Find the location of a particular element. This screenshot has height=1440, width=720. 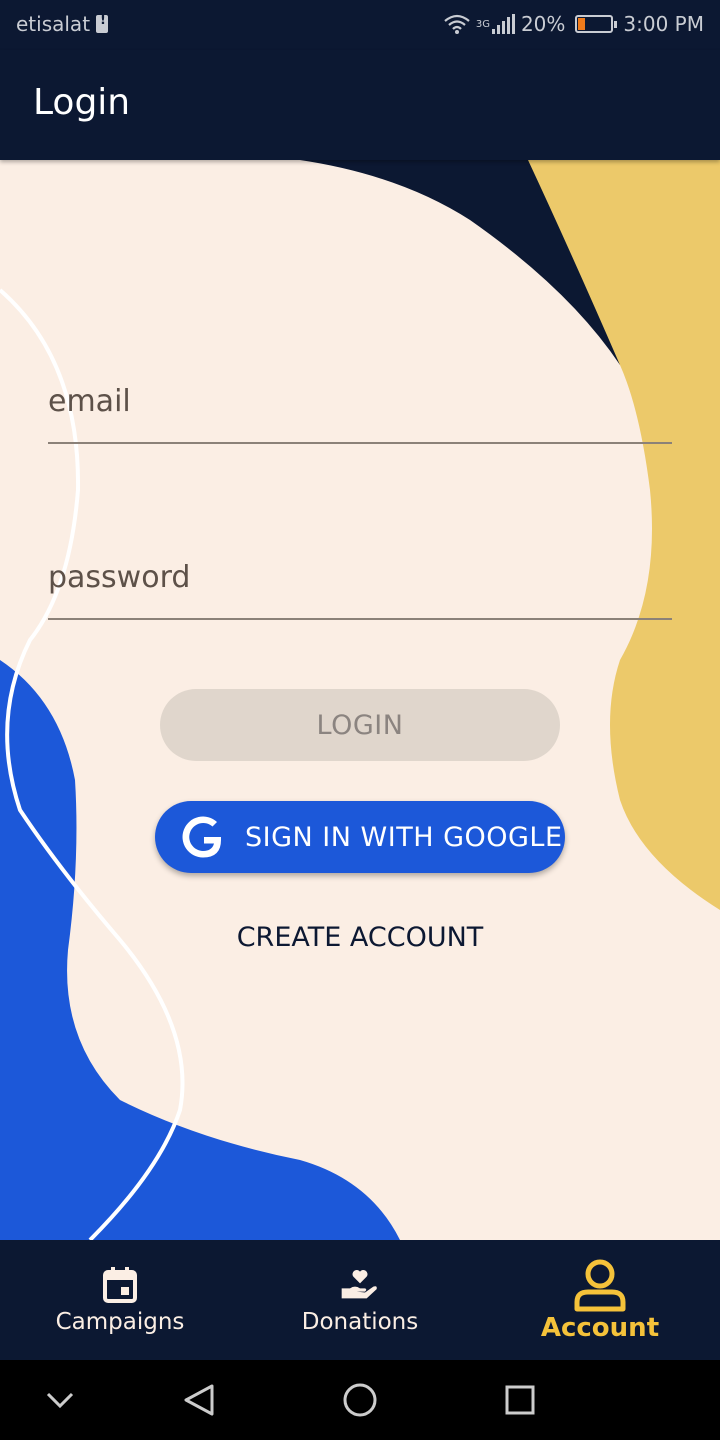

nav-item-account: Account is located at coordinates (600, 1300).